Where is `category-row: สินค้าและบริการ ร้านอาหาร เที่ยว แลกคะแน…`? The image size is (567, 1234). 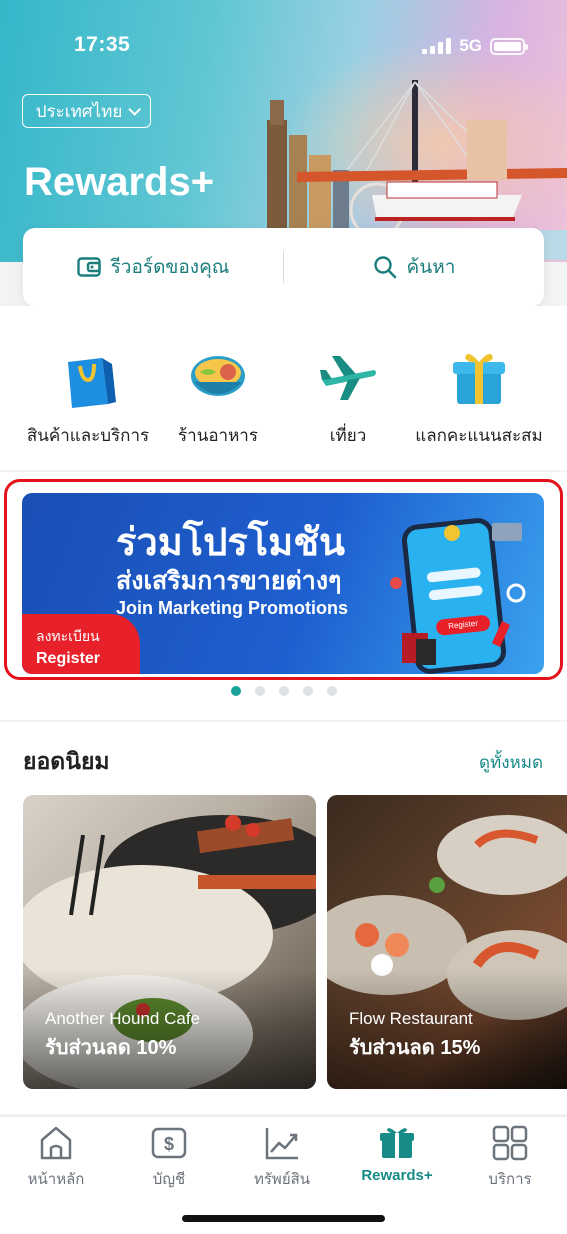
category-row: สินค้าและบริการ ร้านอาหาร เที่ยว แลกคะแน… is located at coordinates (283, 388).